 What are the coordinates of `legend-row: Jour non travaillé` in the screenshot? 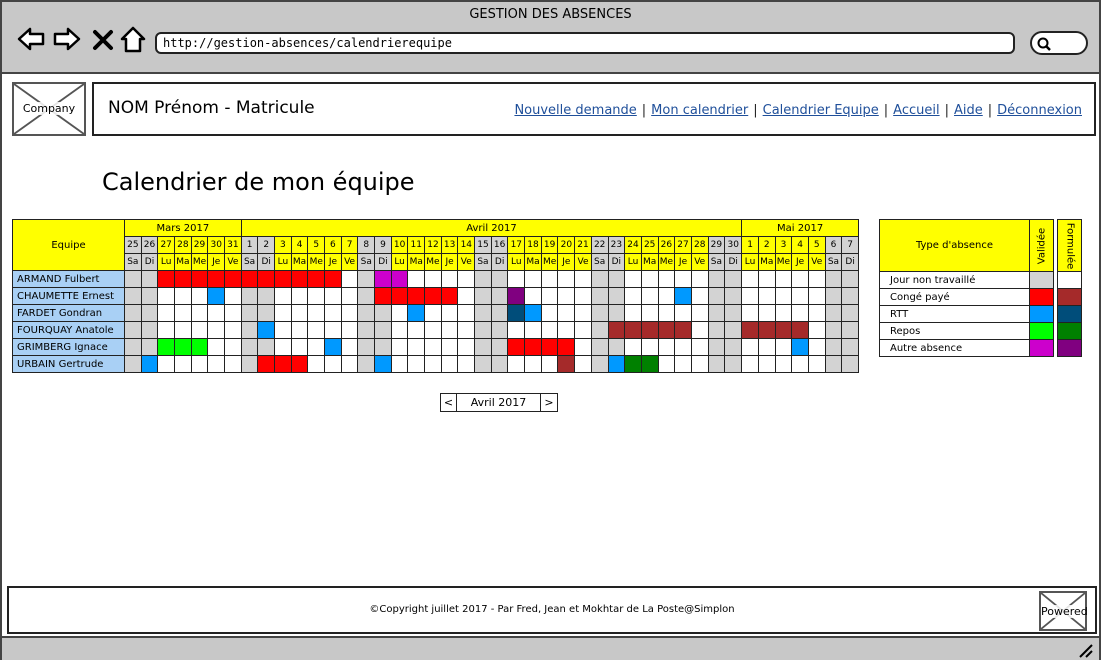 It's located at (980, 280).